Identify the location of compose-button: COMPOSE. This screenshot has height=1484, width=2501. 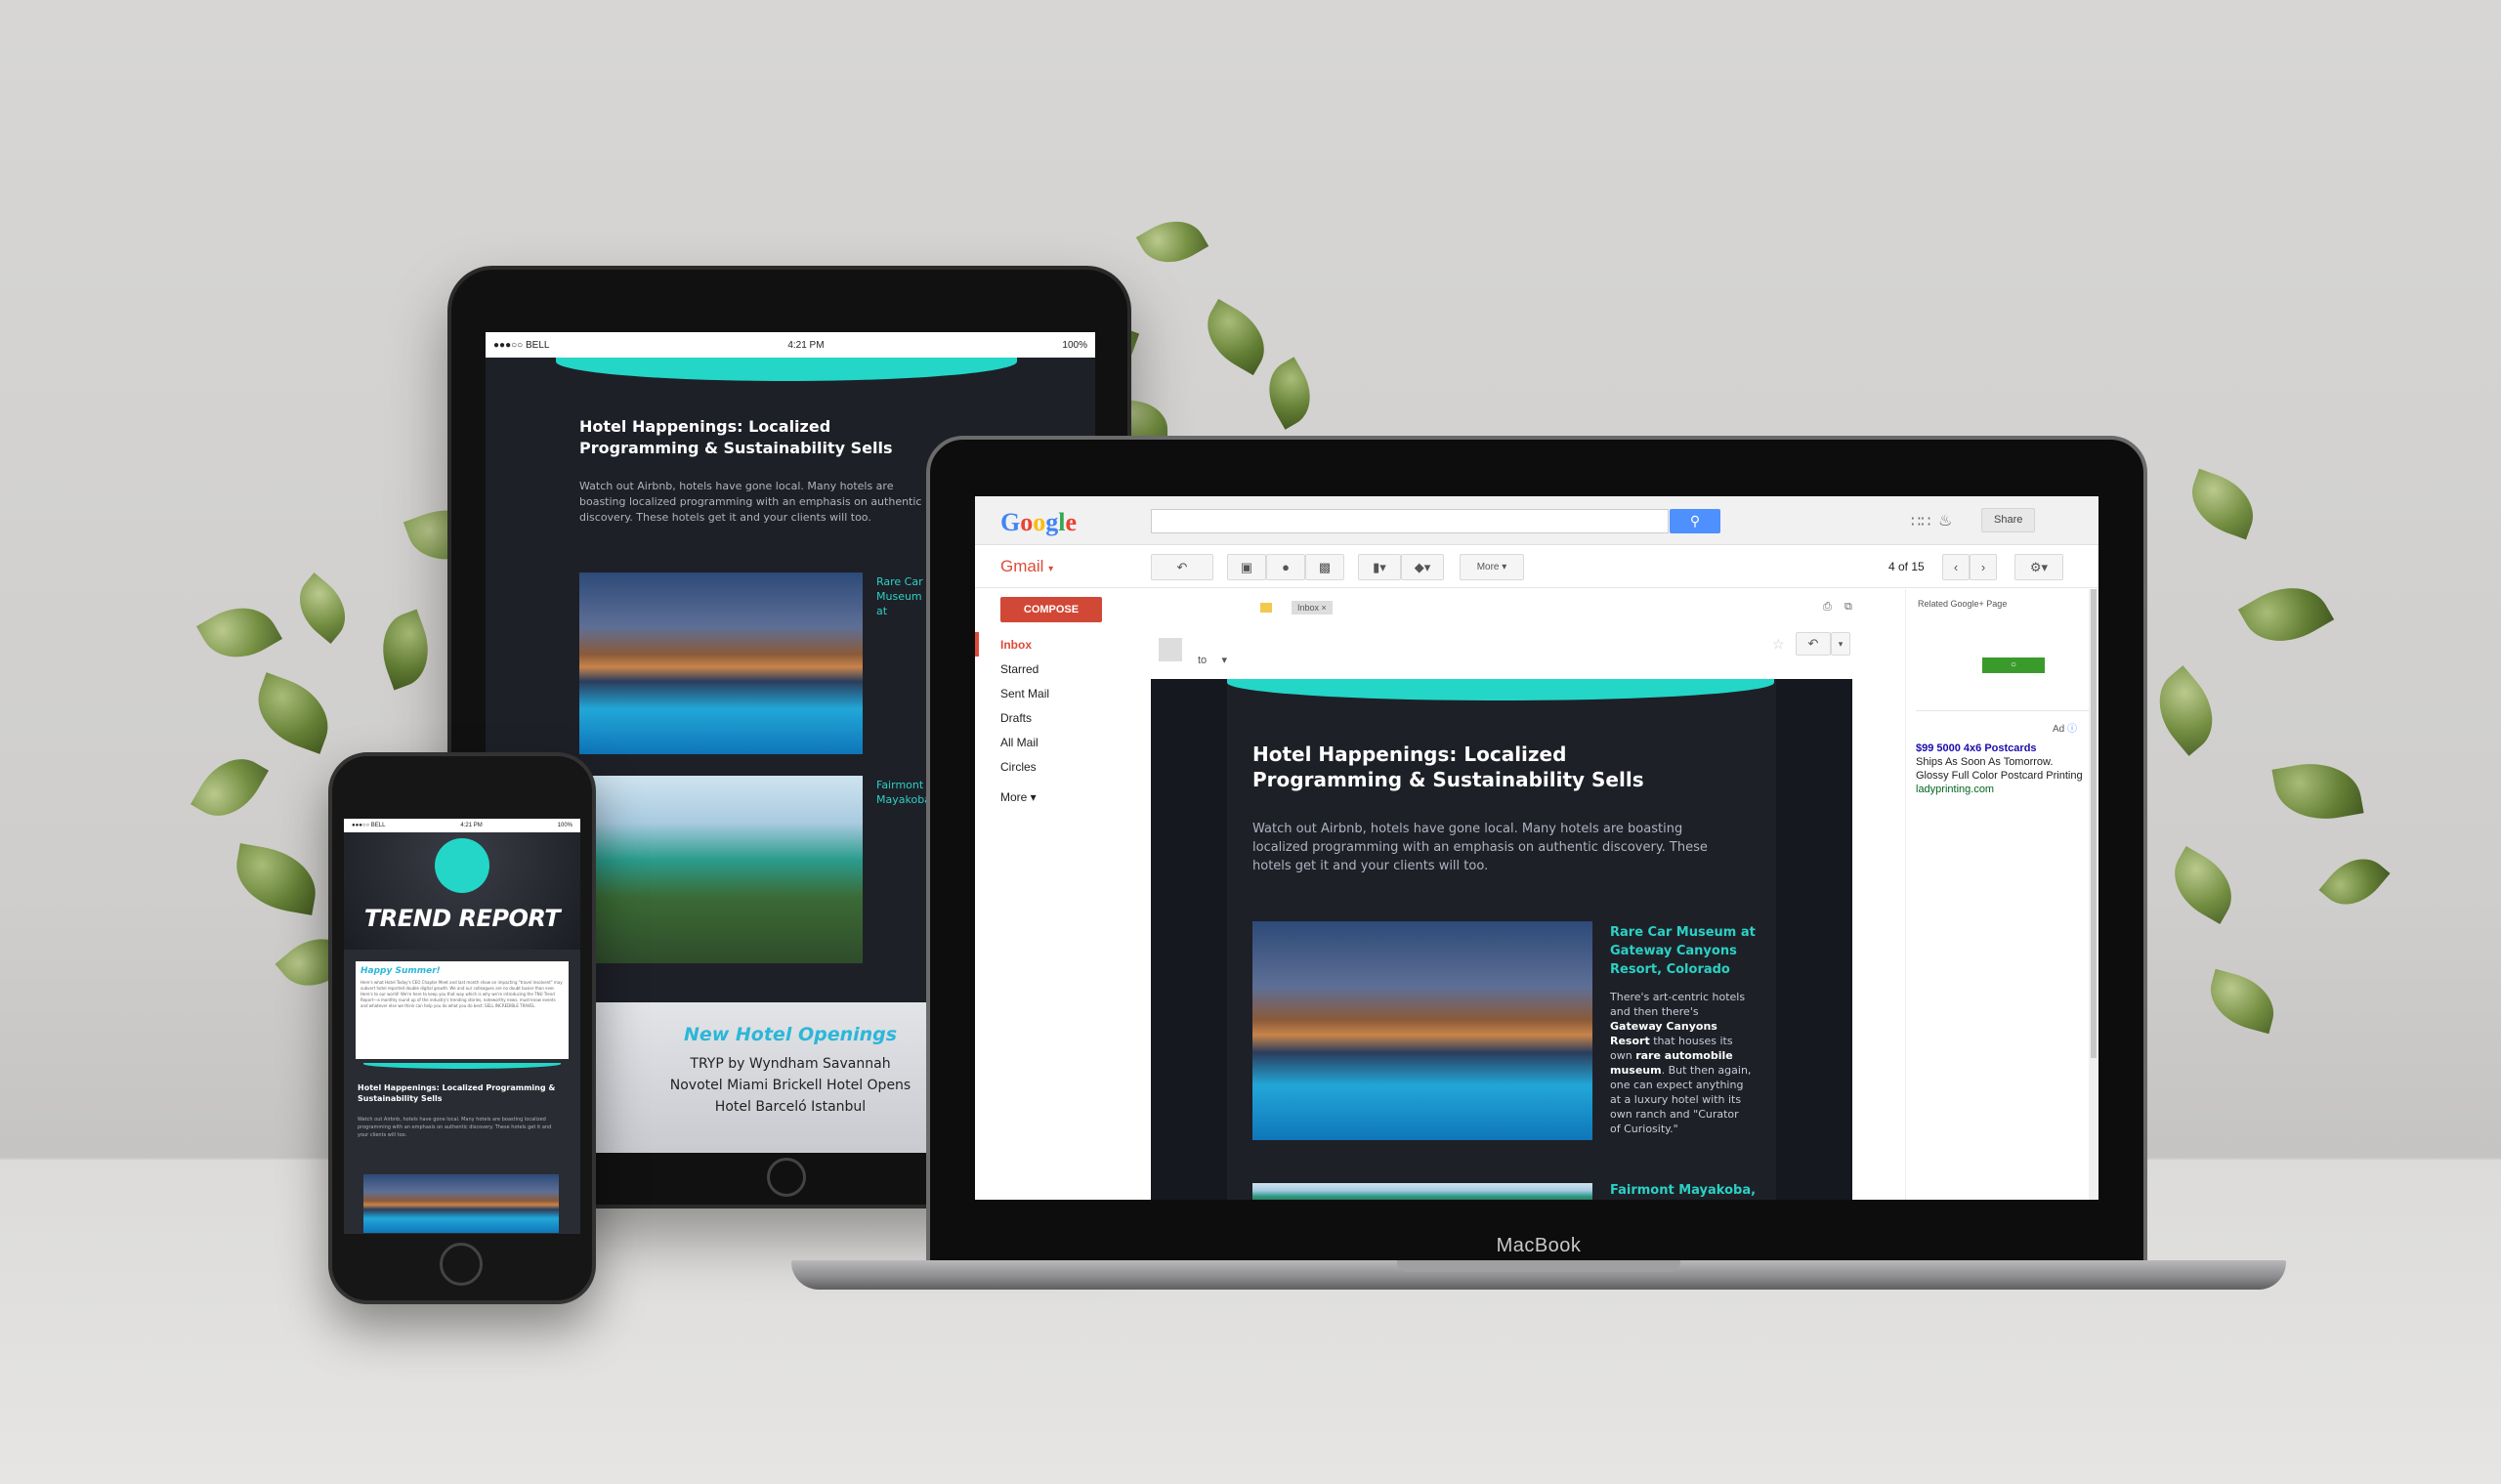
(1051, 609).